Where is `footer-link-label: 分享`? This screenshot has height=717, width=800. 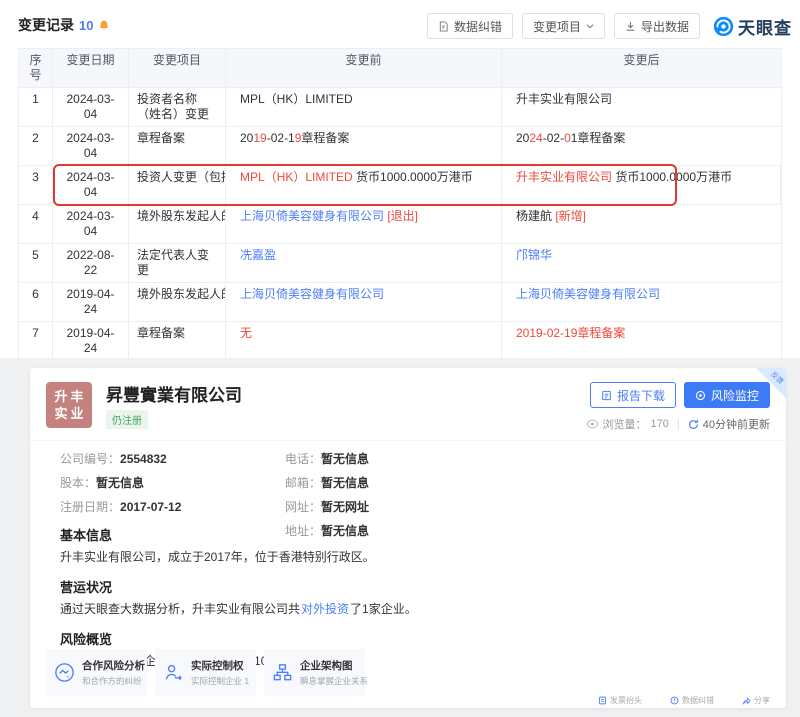 footer-link-label: 分享 is located at coordinates (762, 700).